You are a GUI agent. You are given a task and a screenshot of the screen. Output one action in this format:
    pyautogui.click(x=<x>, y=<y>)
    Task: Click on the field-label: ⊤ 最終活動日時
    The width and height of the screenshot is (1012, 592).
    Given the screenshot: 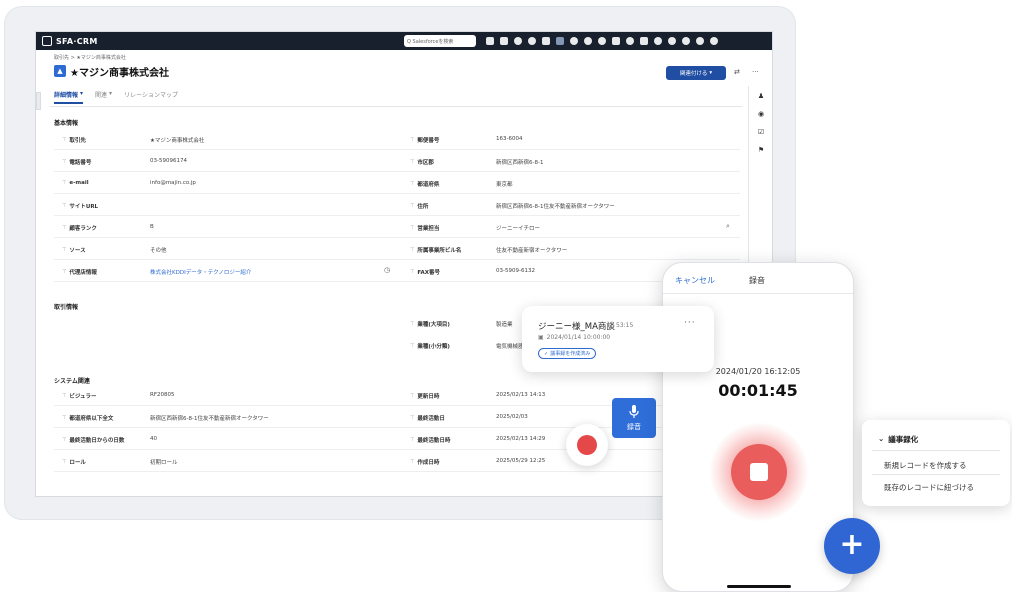 What is the action you would take?
    pyautogui.click(x=430, y=440)
    